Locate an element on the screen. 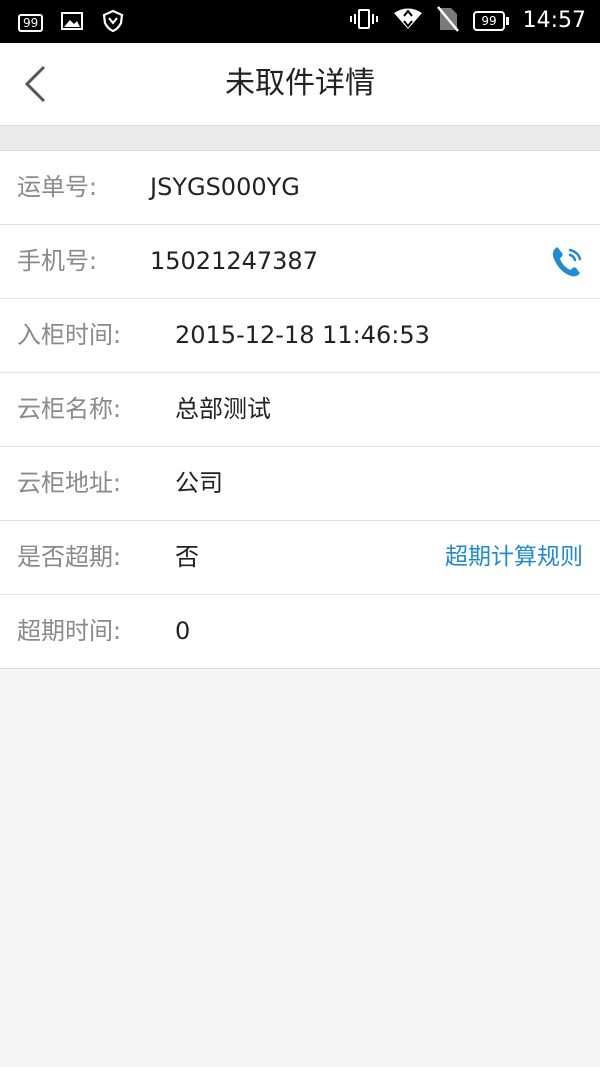 The height and width of the screenshot is (1067, 600). locker-address-label: 云柜地址: is located at coordinates (69, 483).